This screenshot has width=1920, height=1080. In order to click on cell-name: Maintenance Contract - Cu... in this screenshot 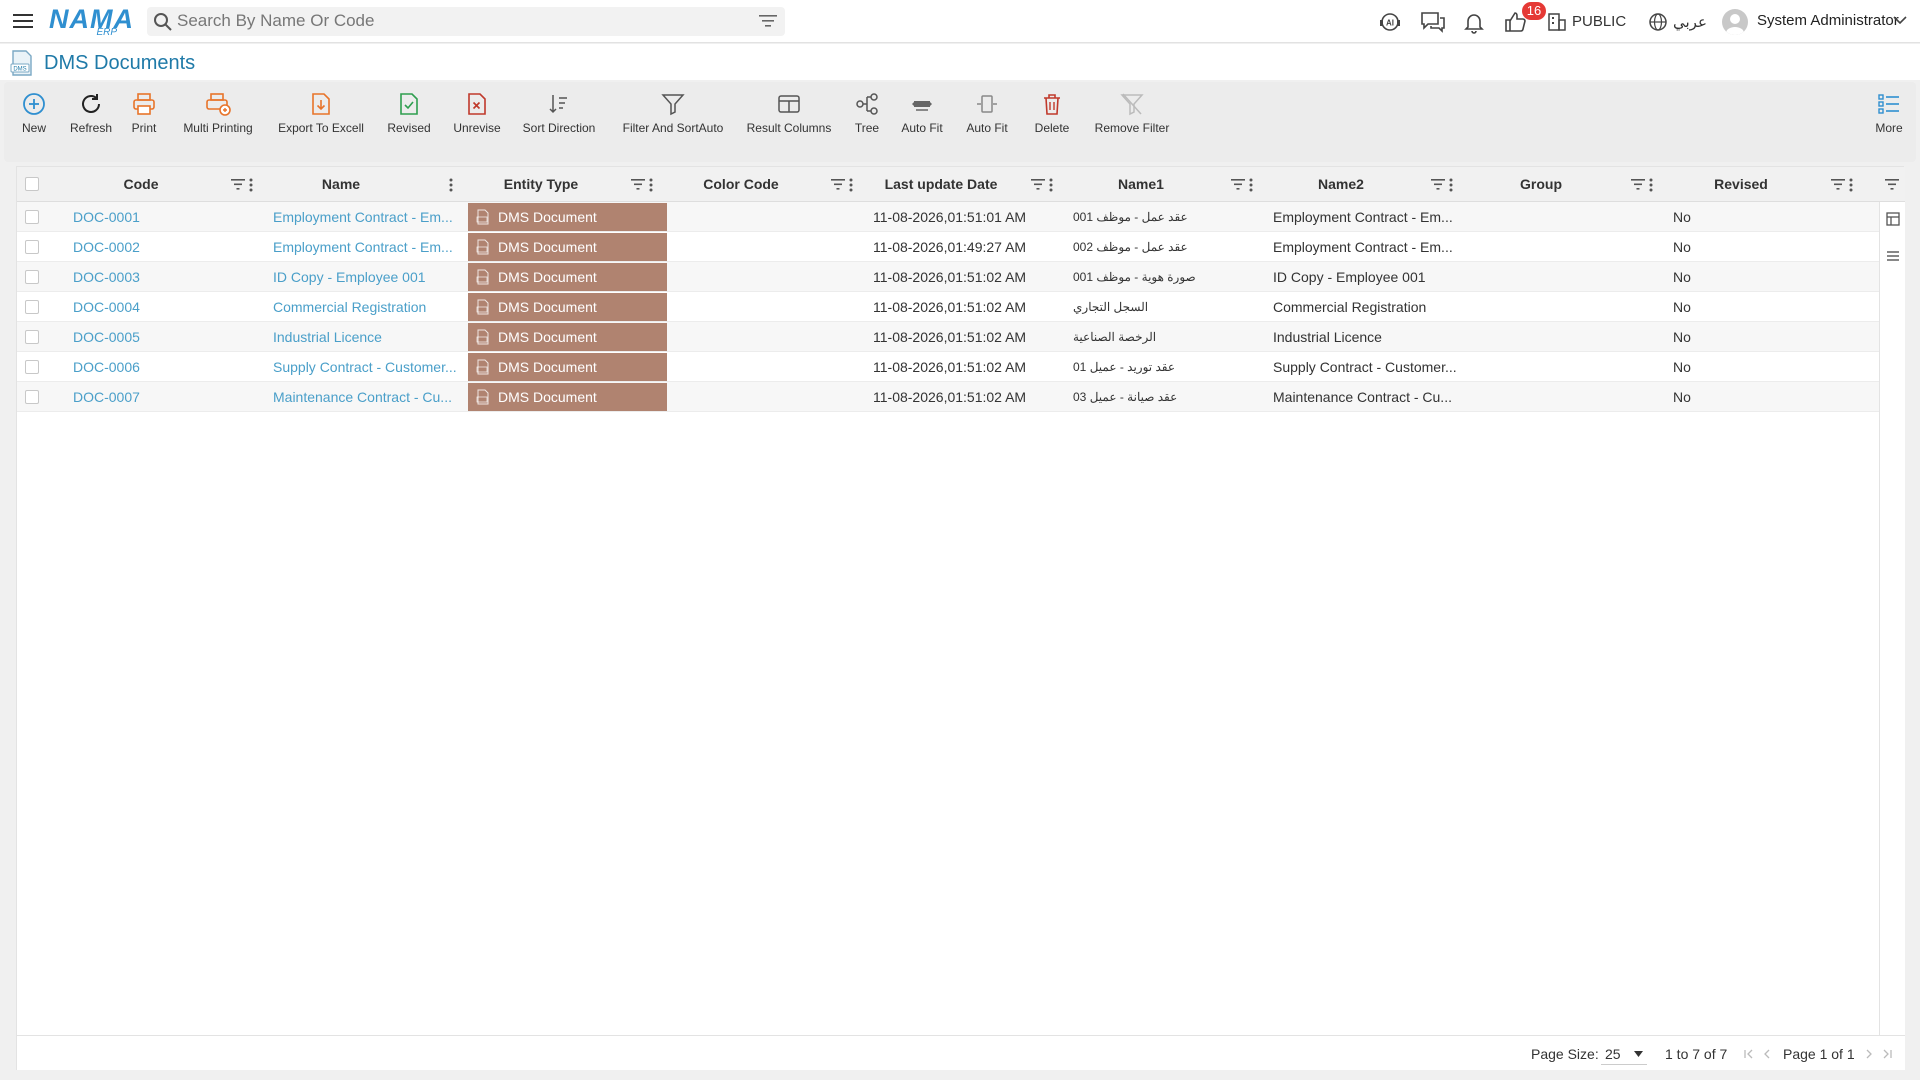, I will do `click(366, 397)`.